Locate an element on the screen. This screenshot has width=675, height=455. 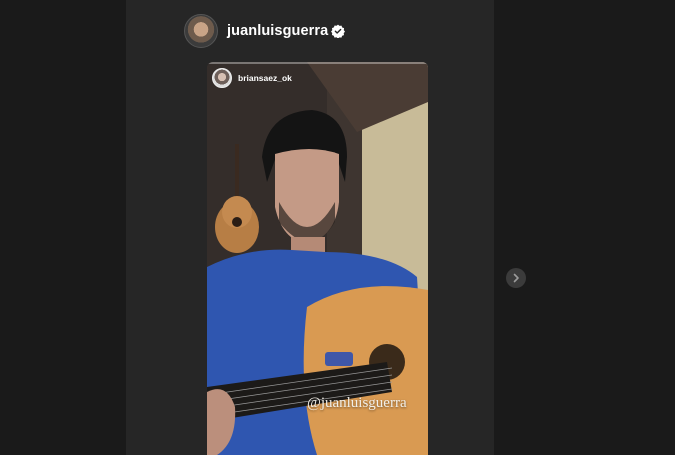
story-user: briansaez_ok is located at coordinates (252, 78).